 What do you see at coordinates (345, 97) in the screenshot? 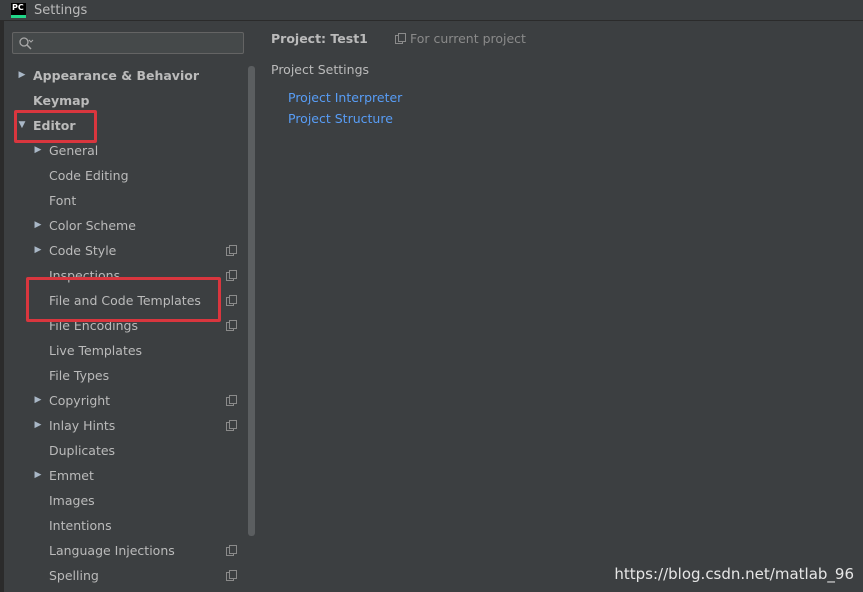
I see `project-interpreter-link: Project Interpreter` at bounding box center [345, 97].